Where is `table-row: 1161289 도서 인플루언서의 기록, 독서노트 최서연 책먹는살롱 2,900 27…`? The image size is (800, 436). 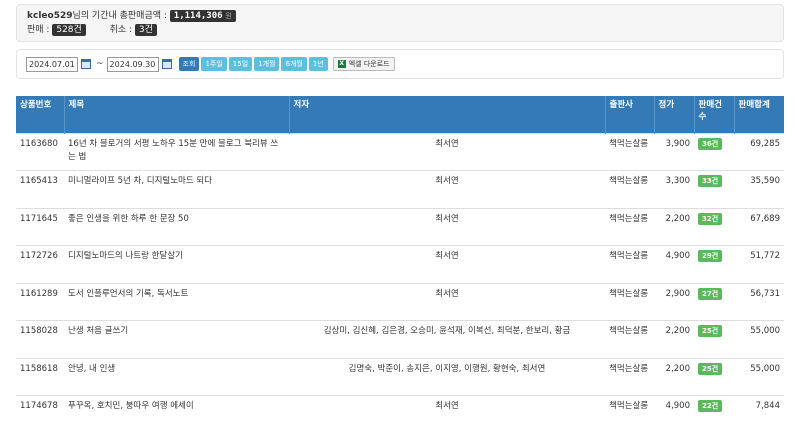
table-row: 1161289 도서 인플루언서의 기록, 독서노트 최서연 책먹는살롱 2,900 27… is located at coordinates (400, 301).